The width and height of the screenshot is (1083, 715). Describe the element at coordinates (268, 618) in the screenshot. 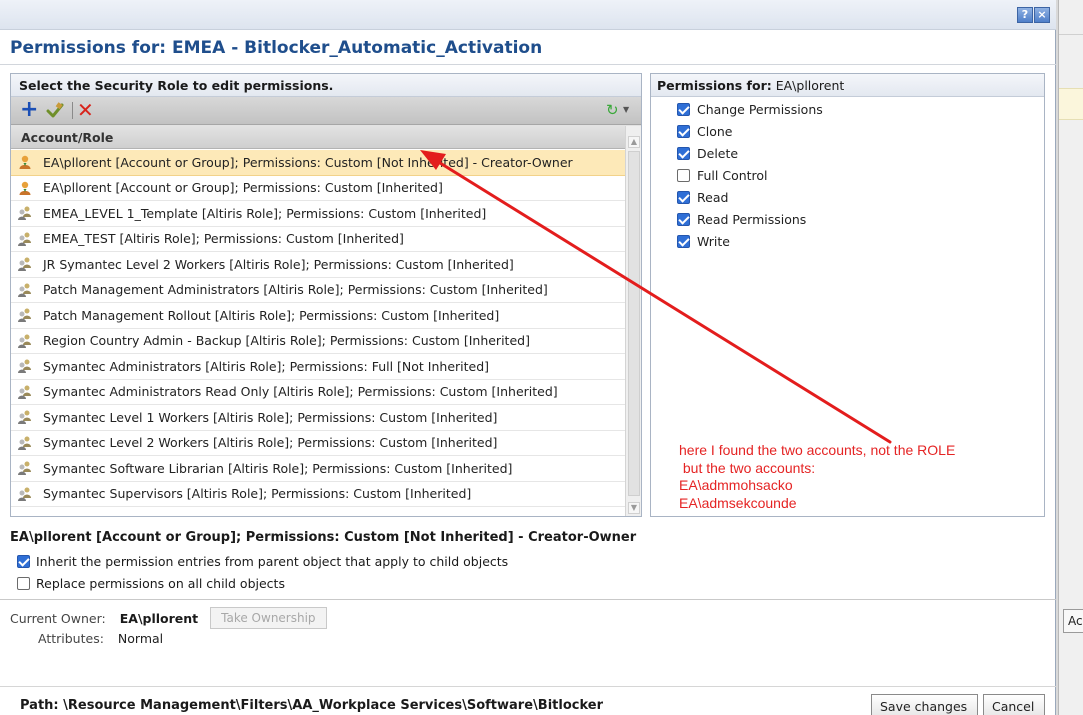

I see `take-ownership-button: Take Ownership` at that location.